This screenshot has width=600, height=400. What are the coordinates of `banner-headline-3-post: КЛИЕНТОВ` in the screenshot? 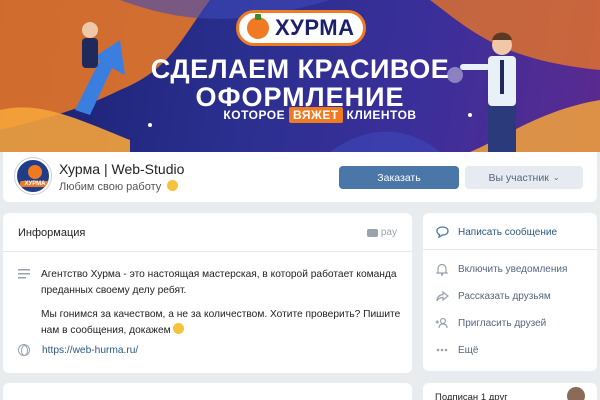 It's located at (381, 115).